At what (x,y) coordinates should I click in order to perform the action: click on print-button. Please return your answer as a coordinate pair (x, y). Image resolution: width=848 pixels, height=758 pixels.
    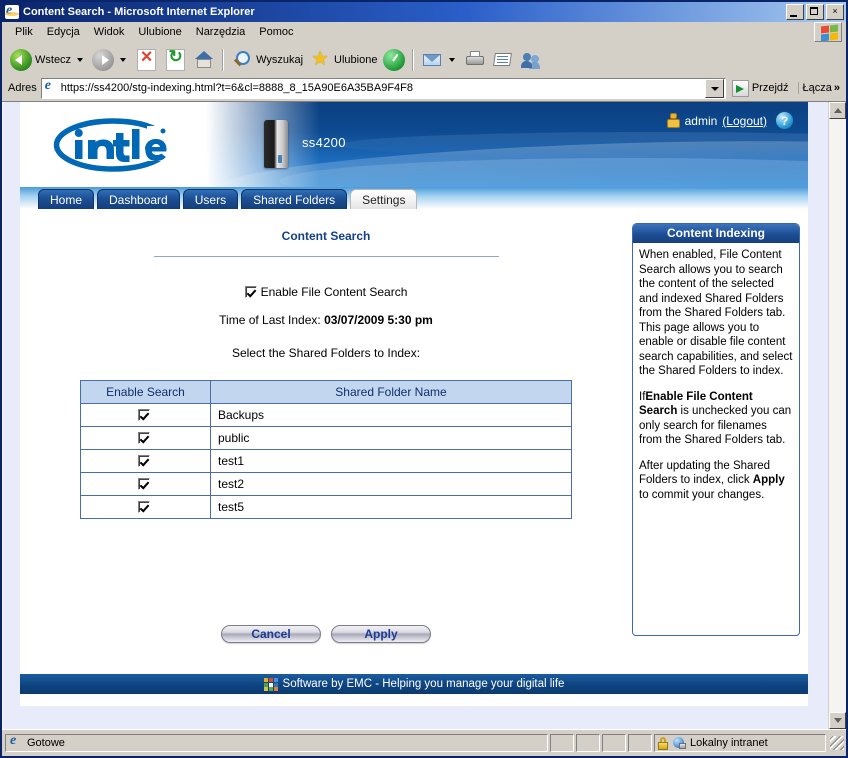
    Looking at the image, I should click on (475, 60).